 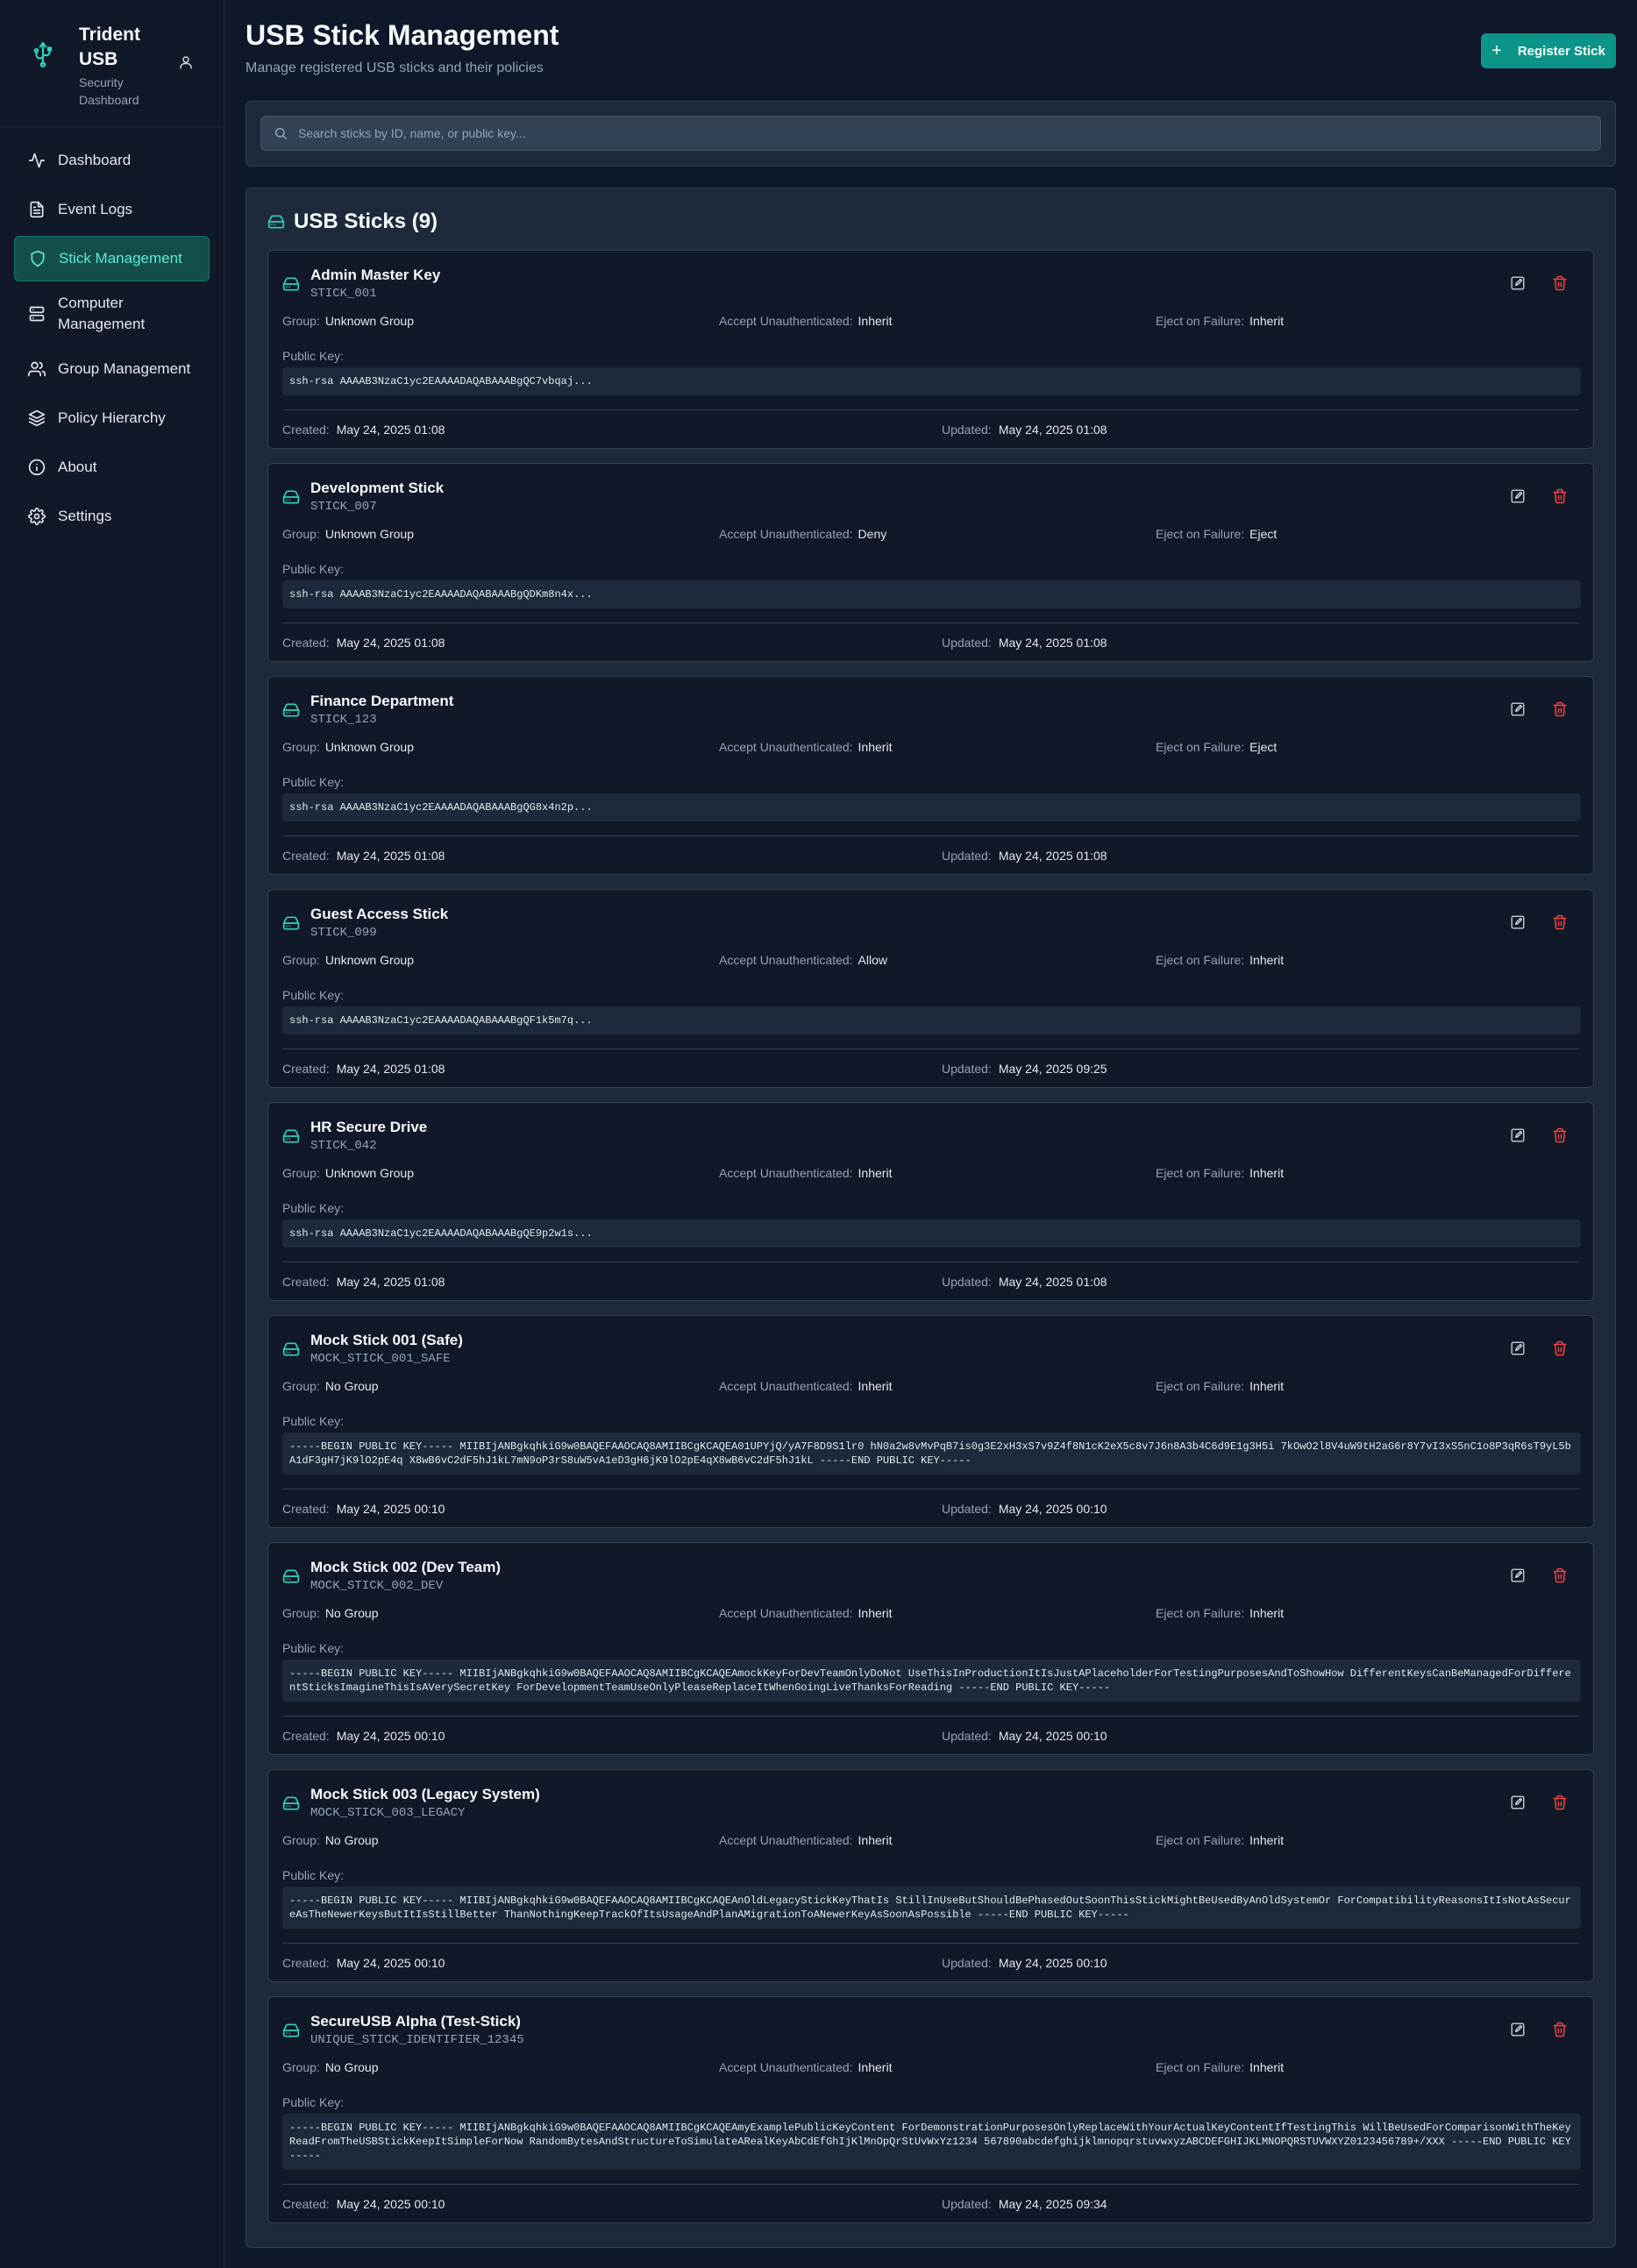 What do you see at coordinates (112, 258) in the screenshot?
I see `sidebar-item-stick-management: Stick Management` at bounding box center [112, 258].